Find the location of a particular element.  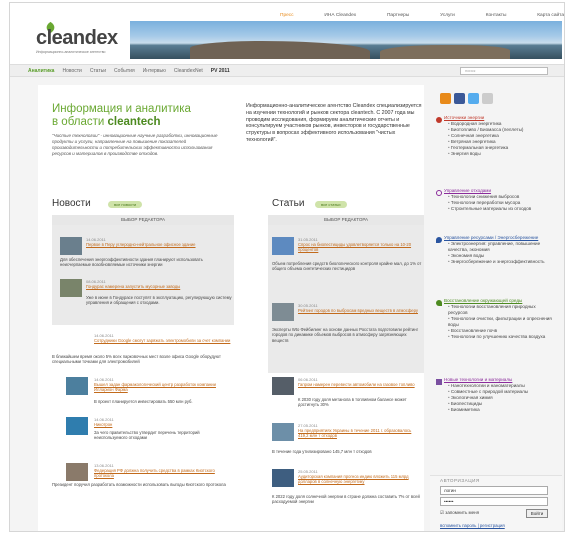

topnav-item: Партнеры is located at coordinates (398, 15).